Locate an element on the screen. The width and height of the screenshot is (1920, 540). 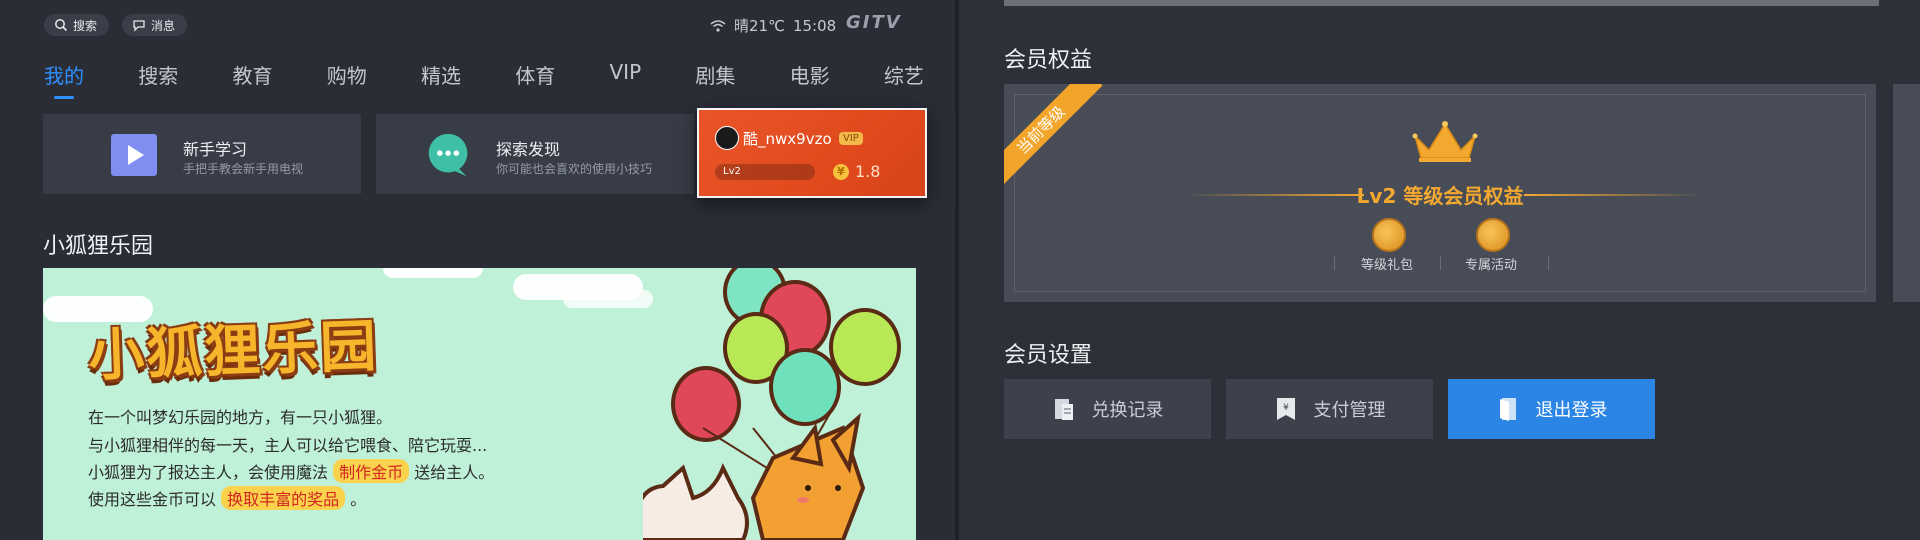
fox-illustration is located at coordinates (754, 473).